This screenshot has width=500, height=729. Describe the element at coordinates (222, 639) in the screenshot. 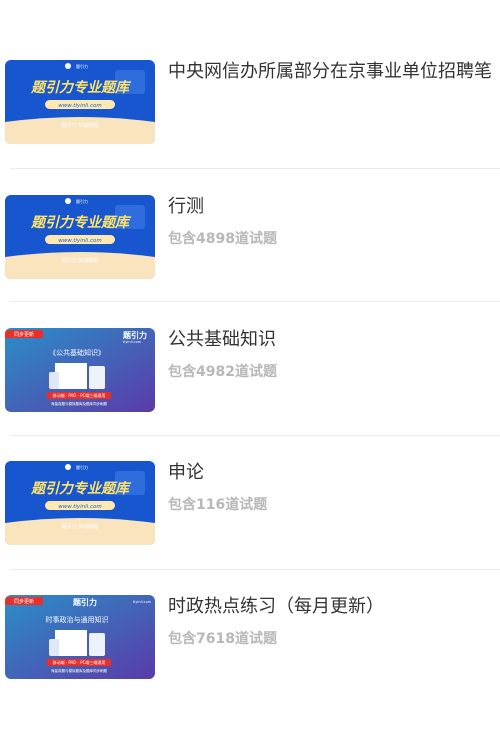

I see `item-question-count: 包含7618道试题` at that location.